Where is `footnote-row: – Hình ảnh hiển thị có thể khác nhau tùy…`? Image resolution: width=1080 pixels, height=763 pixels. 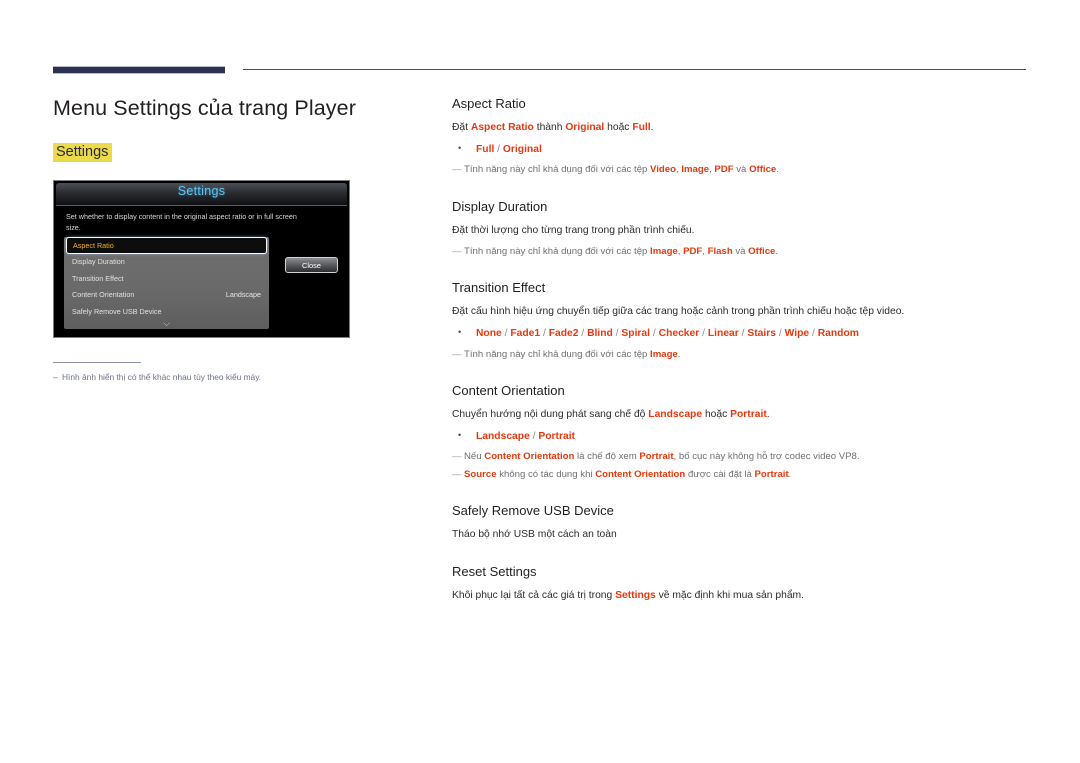 footnote-row: – Hình ảnh hiển thị có thể khác nhau tùy… is located at coordinates (180, 378).